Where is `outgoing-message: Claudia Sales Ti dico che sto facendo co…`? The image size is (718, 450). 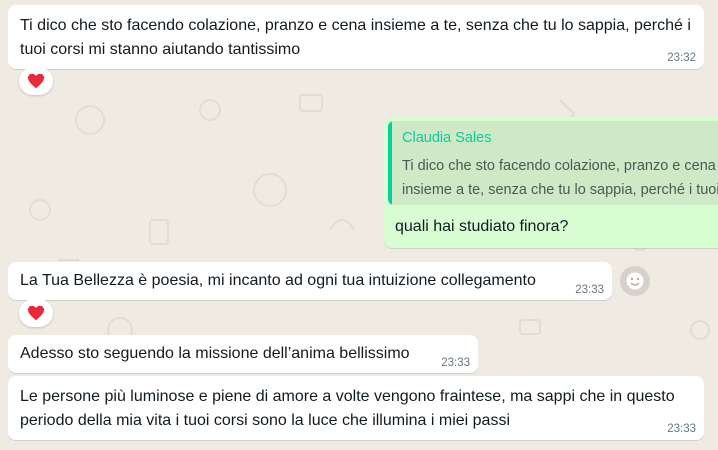 outgoing-message: Claudia Sales Ti dico che sto facendo co… is located at coordinates (551, 182).